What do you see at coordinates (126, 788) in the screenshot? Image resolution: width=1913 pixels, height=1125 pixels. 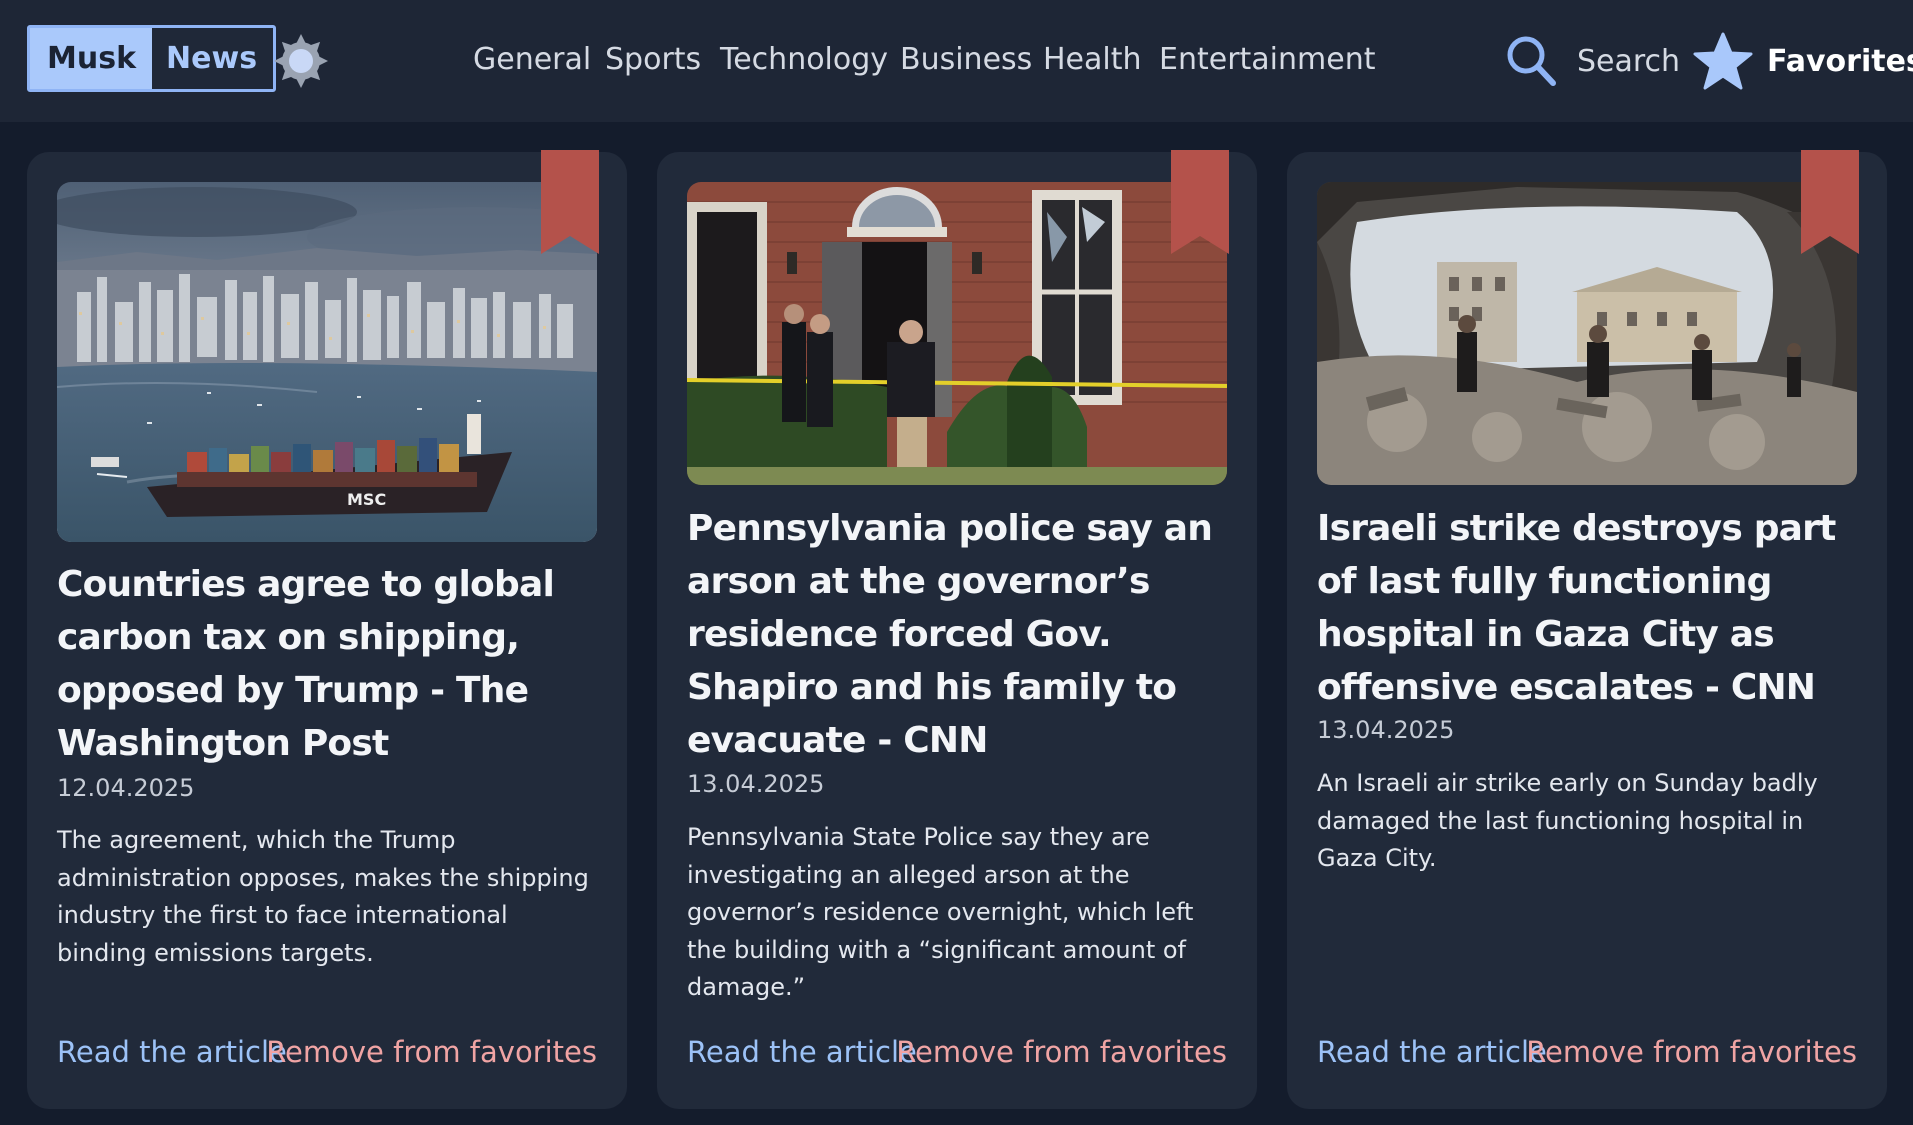 I see `article-date: 12.04.2025` at bounding box center [126, 788].